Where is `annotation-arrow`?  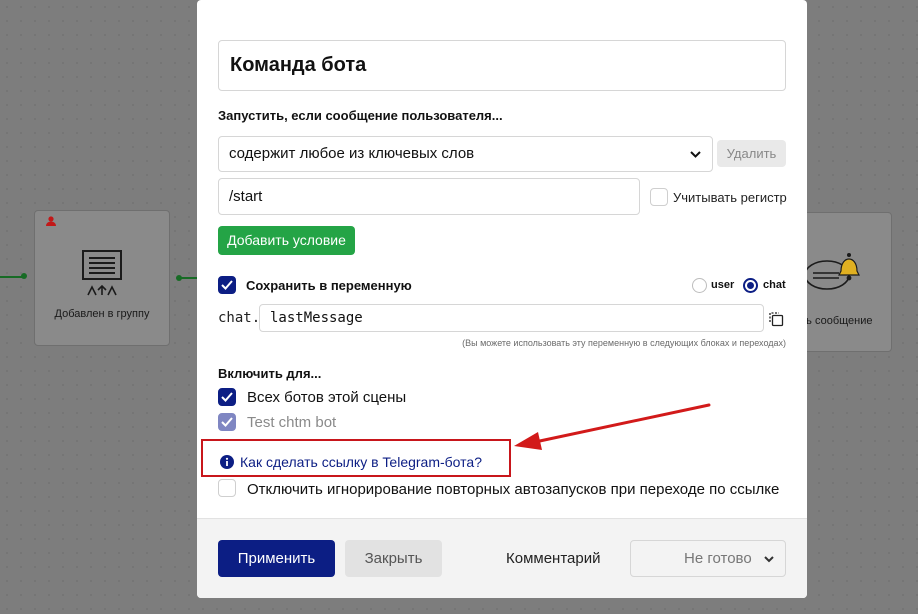 annotation-arrow is located at coordinates (612, 426).